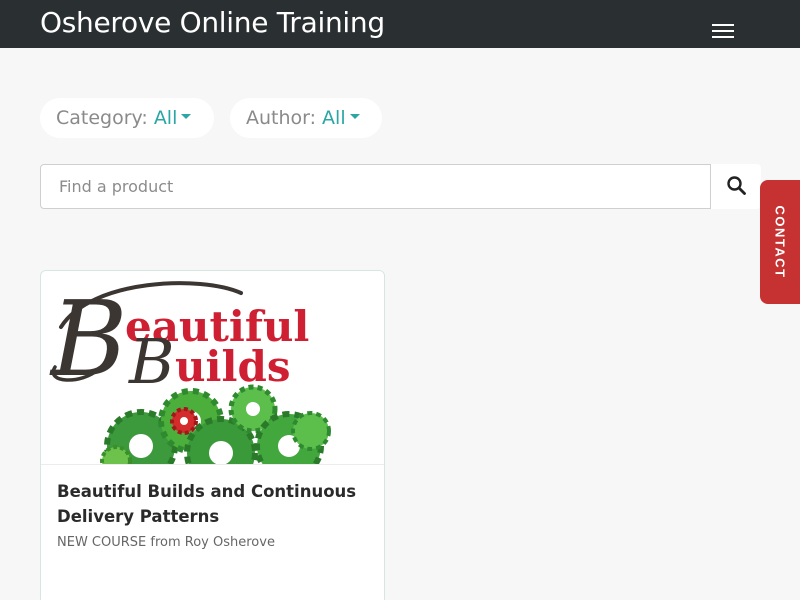 The width and height of the screenshot is (800, 600). What do you see at coordinates (151, 361) in the screenshot?
I see `cover-letter-b2: B` at bounding box center [151, 361].